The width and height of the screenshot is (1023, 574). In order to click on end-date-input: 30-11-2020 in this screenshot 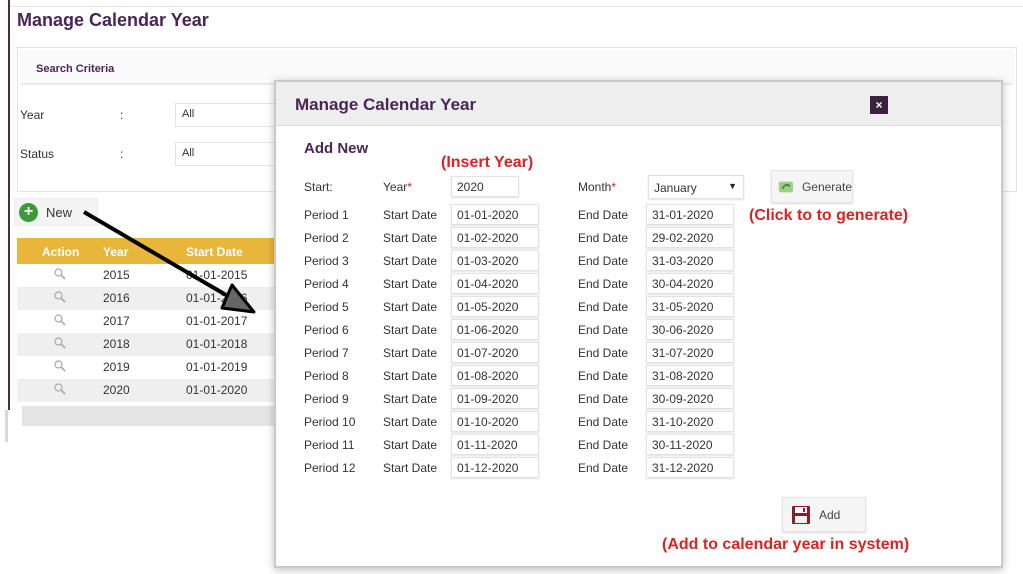, I will do `click(690, 444)`.